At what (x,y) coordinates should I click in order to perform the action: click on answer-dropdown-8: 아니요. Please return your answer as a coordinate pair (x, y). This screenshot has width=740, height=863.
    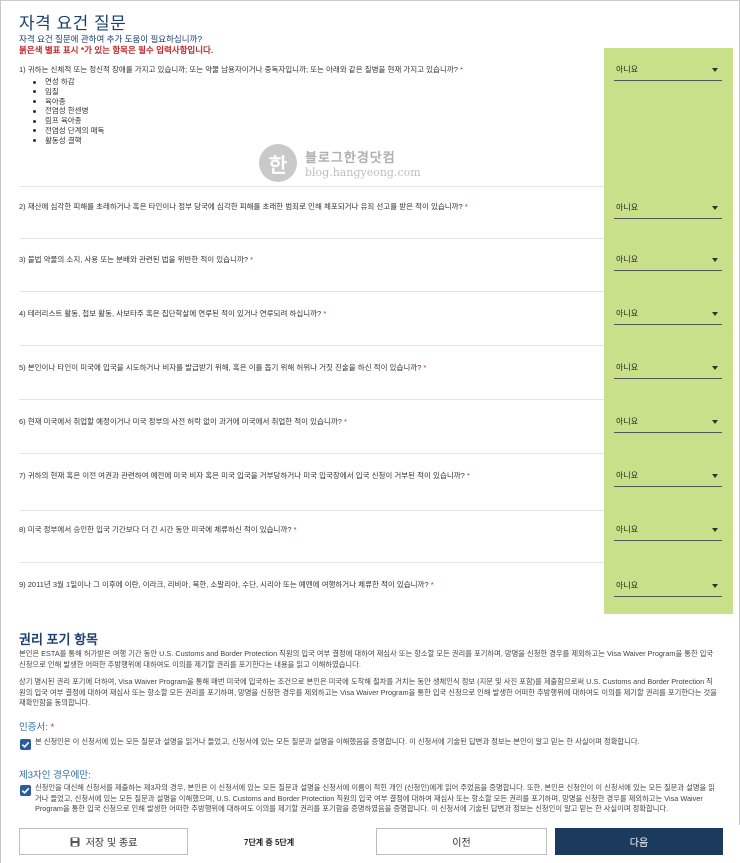
    Looking at the image, I should click on (668, 530).